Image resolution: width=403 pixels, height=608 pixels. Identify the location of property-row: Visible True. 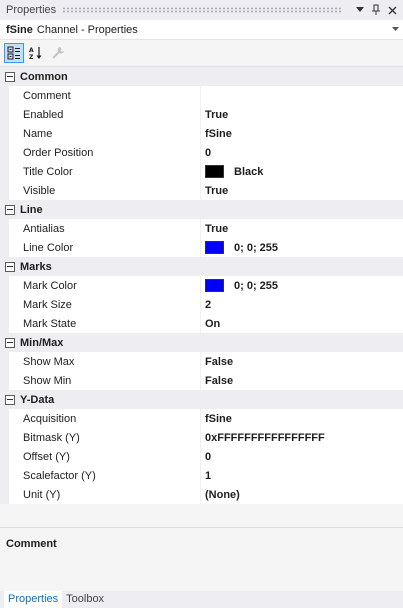
(201, 190).